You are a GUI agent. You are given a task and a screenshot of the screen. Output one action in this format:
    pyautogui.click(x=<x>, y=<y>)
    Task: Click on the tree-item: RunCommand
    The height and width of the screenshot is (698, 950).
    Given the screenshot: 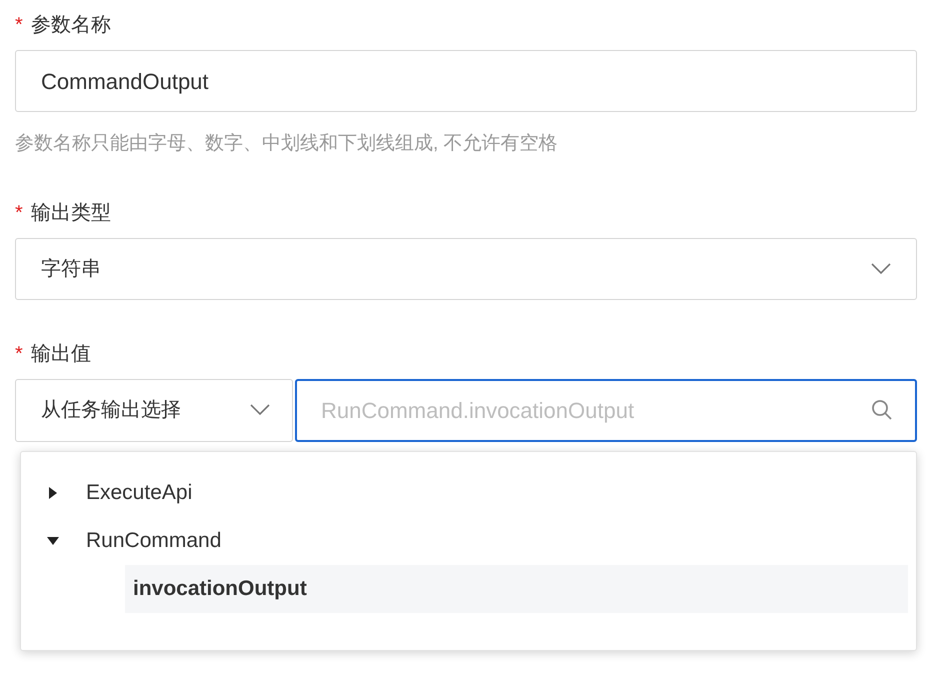 What is the action you would take?
    pyautogui.click(x=468, y=541)
    